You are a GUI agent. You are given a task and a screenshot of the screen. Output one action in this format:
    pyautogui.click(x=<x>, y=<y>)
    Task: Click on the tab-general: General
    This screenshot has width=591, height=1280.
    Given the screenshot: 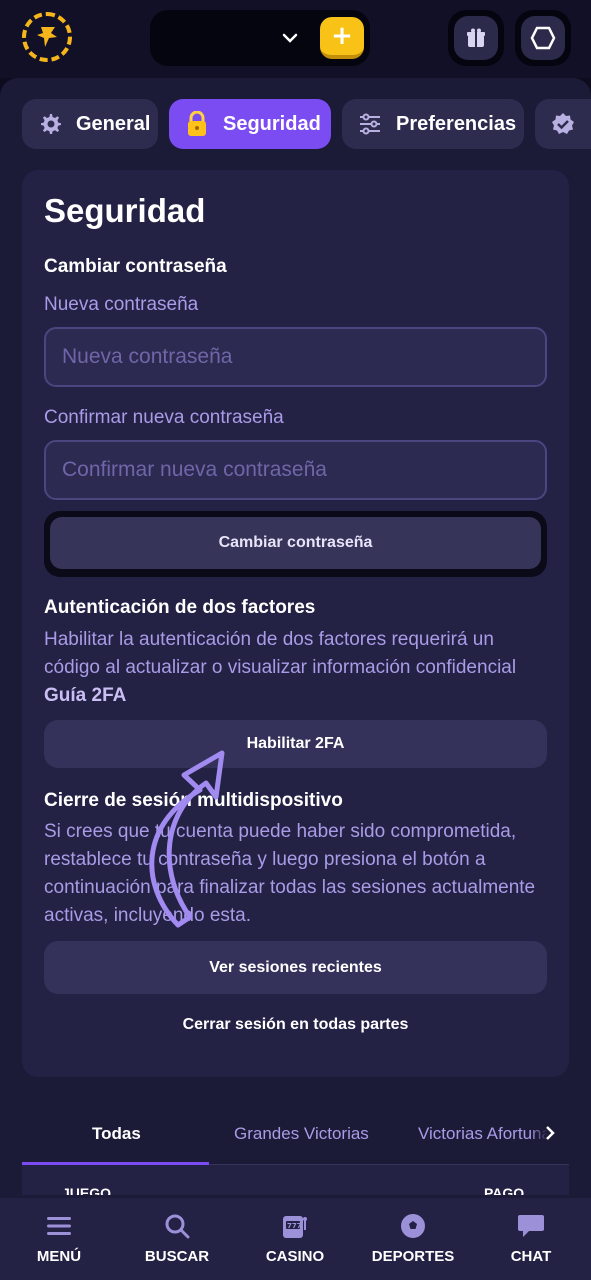 What is the action you would take?
    pyautogui.click(x=90, y=124)
    